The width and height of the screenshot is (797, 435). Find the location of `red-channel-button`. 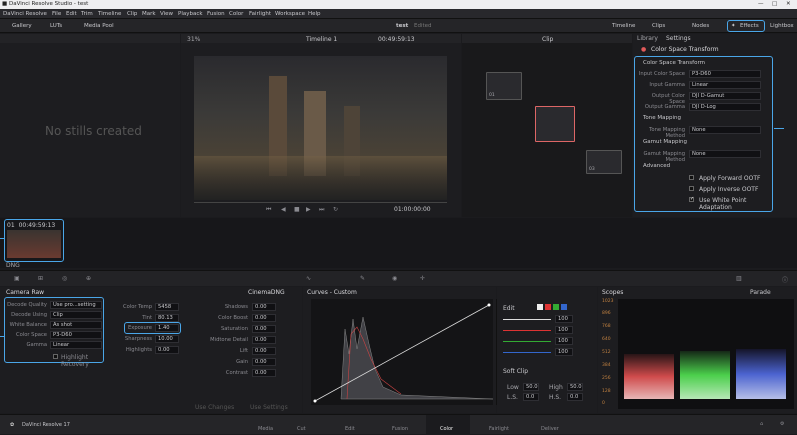

red-channel-button is located at coordinates (548, 307).